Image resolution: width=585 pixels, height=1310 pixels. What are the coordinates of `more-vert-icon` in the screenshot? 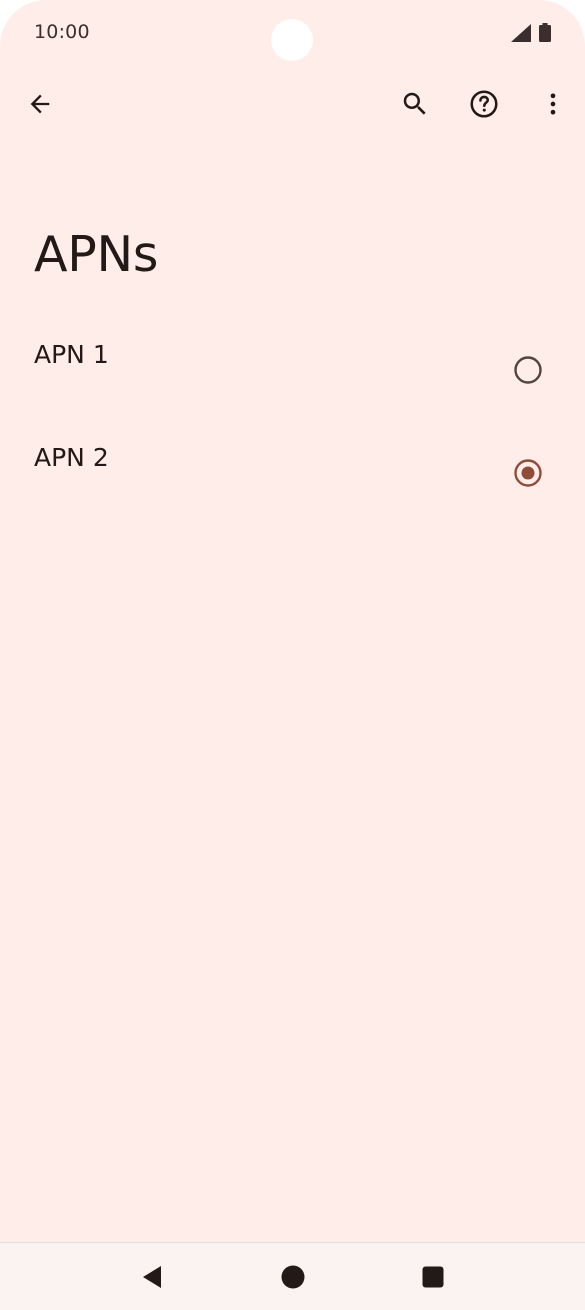 It's located at (553, 104).